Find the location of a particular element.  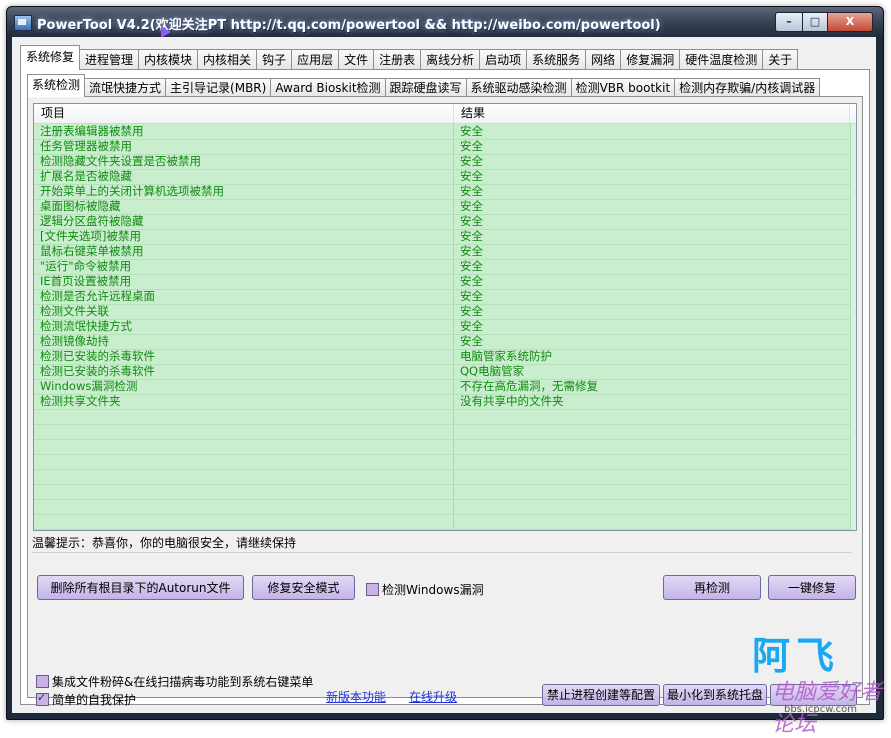

item-cell: 桌面图标被隐藏 is located at coordinates (80, 206).